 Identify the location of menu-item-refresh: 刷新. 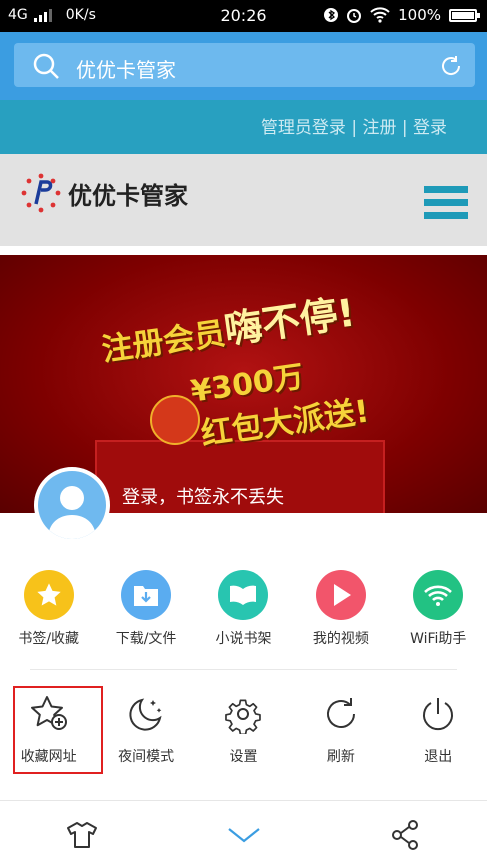
(341, 730).